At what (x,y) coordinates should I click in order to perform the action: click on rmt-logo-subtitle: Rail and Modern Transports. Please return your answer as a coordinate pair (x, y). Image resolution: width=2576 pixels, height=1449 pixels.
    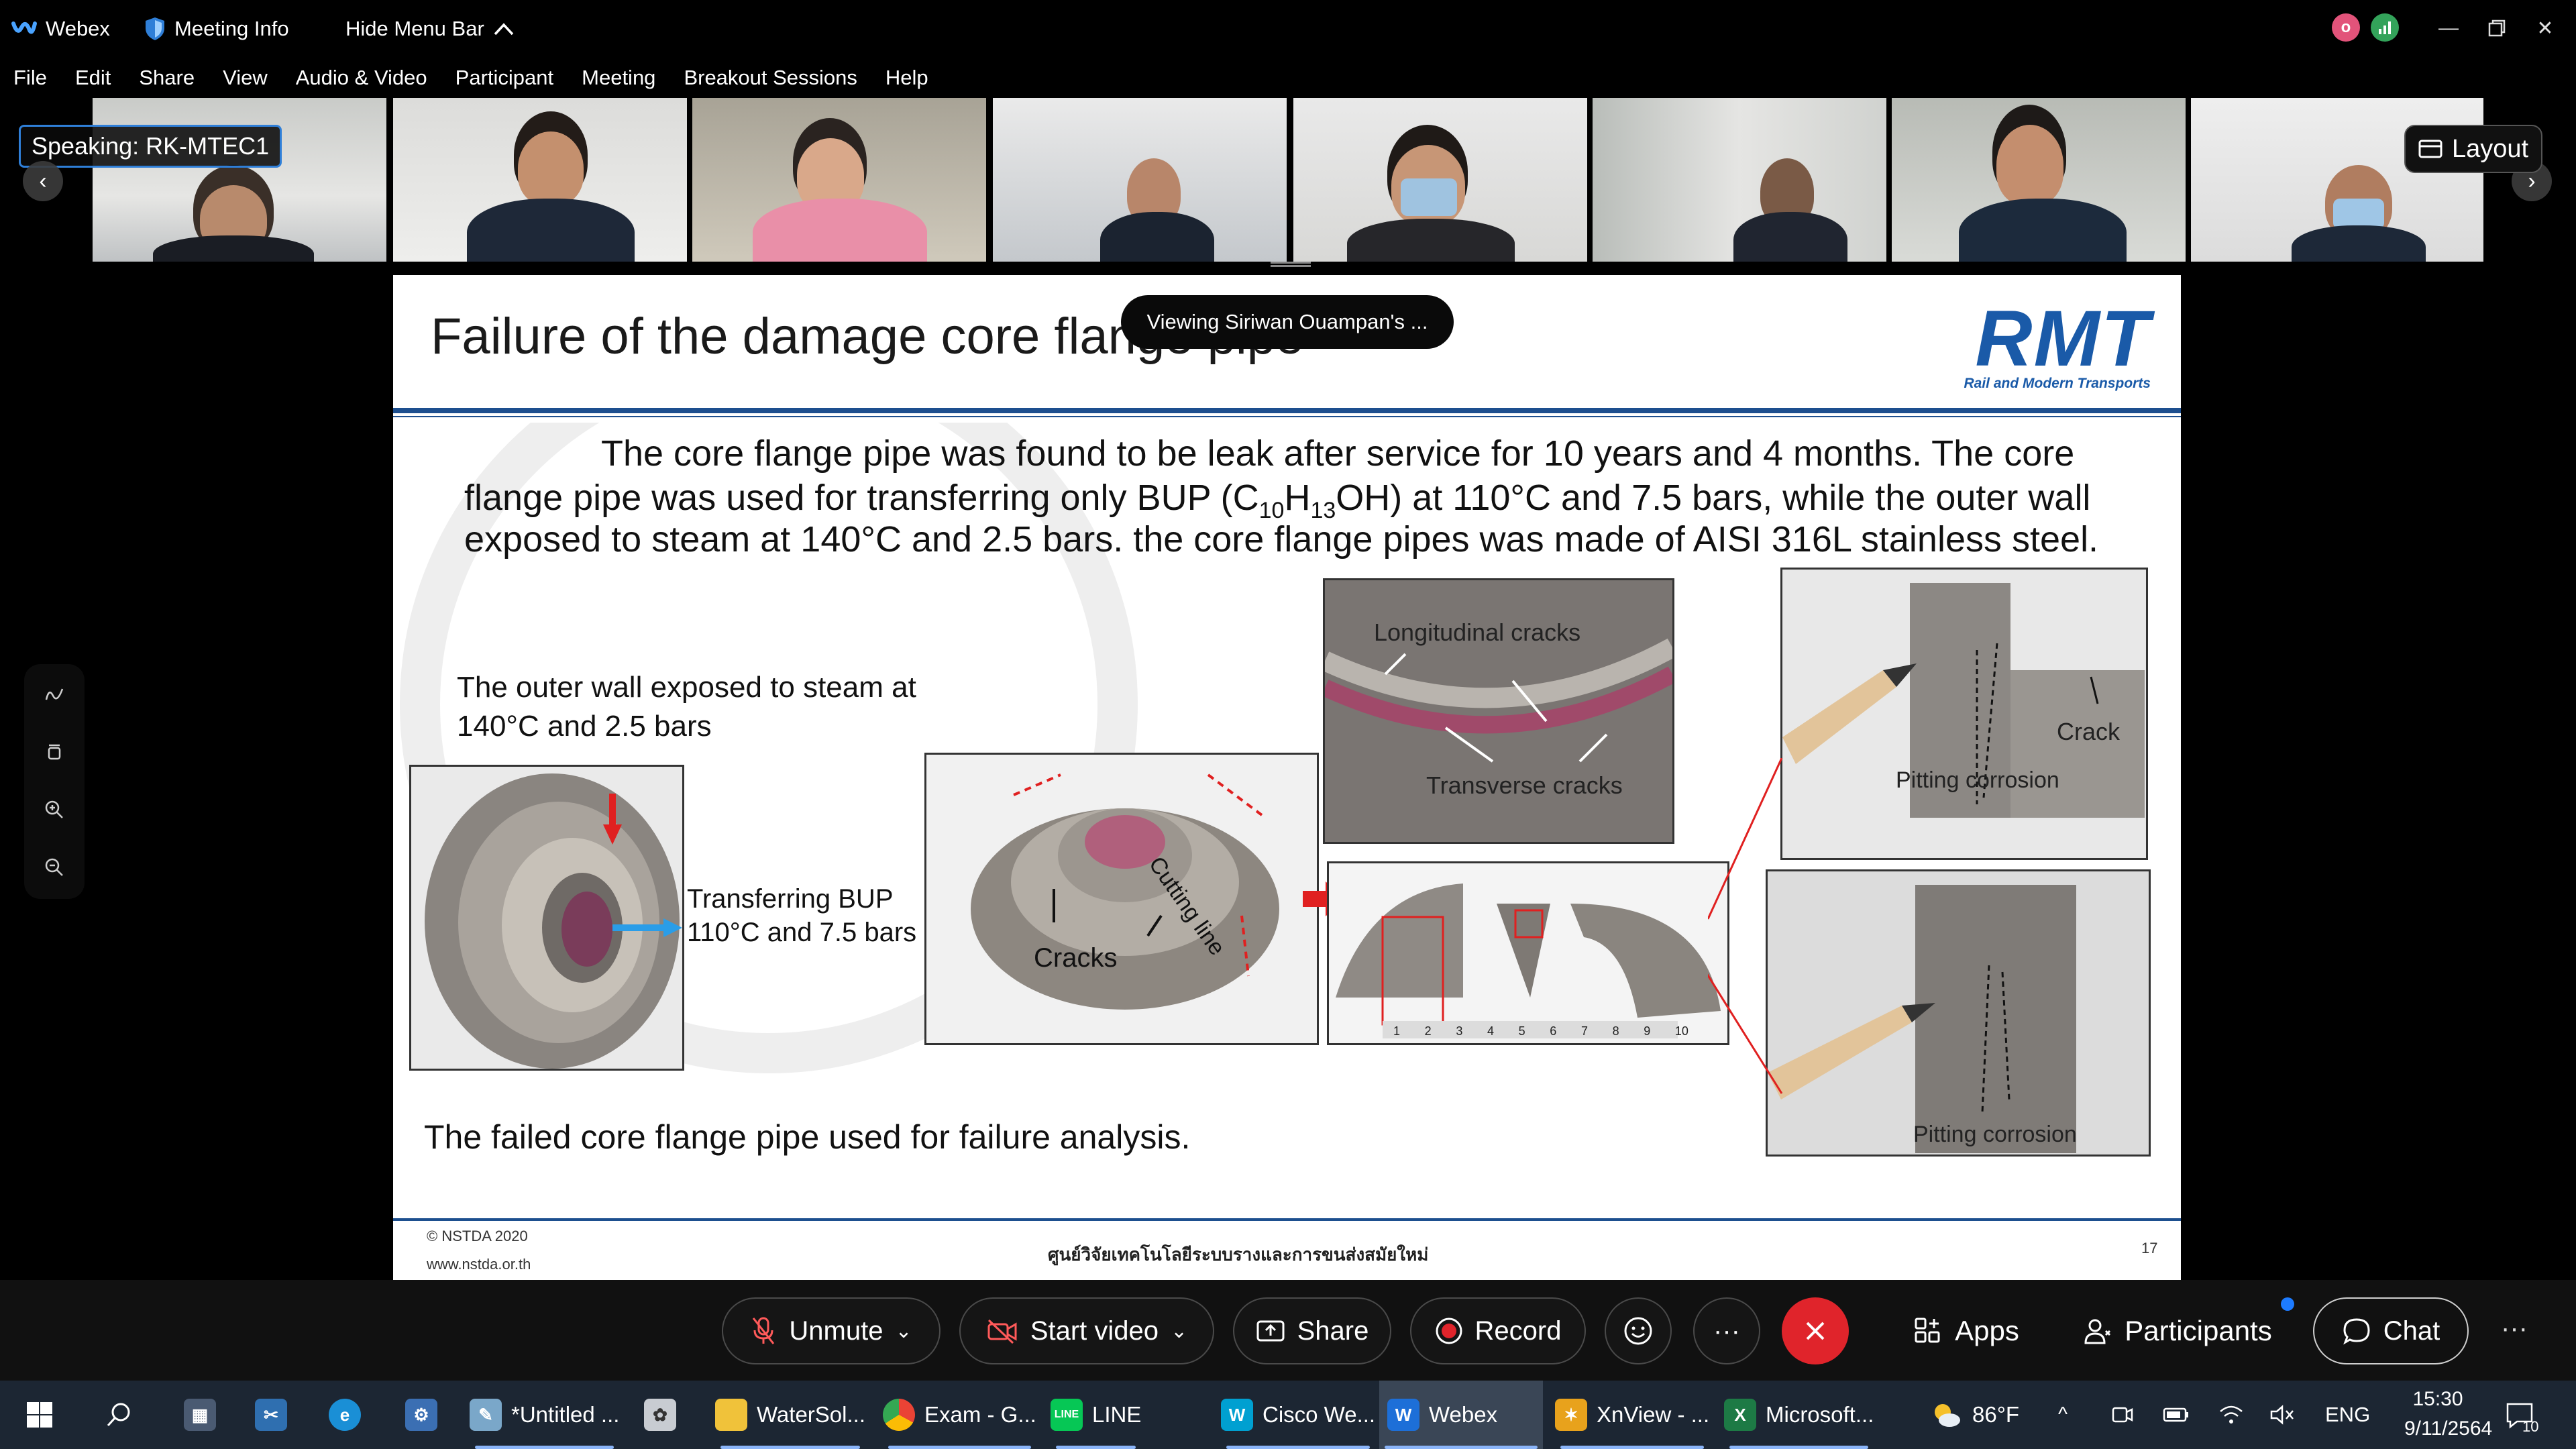
    Looking at the image, I should click on (2057, 383).